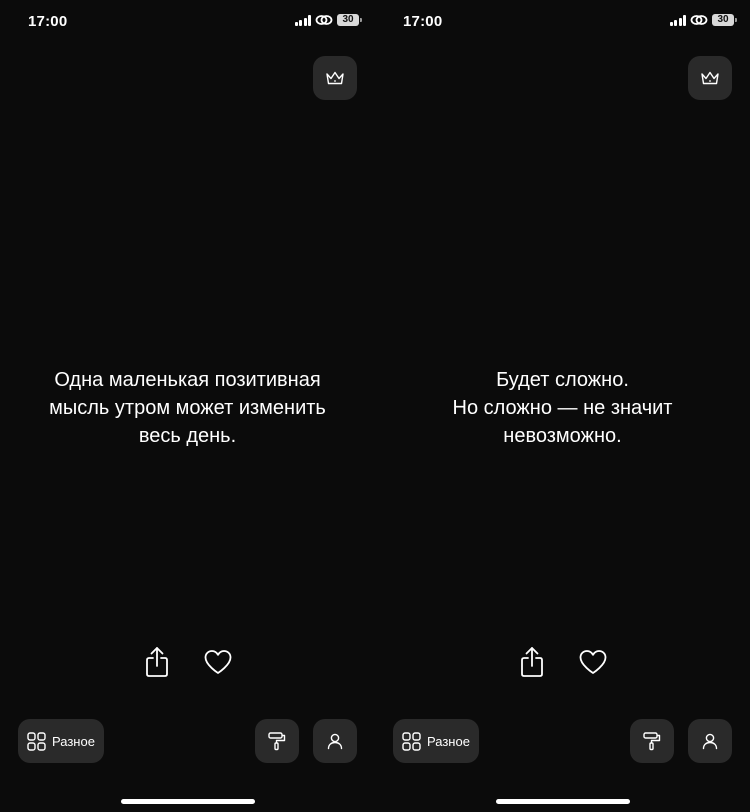  I want to click on quote-line: Но сложно — не значит, so click(562, 408).